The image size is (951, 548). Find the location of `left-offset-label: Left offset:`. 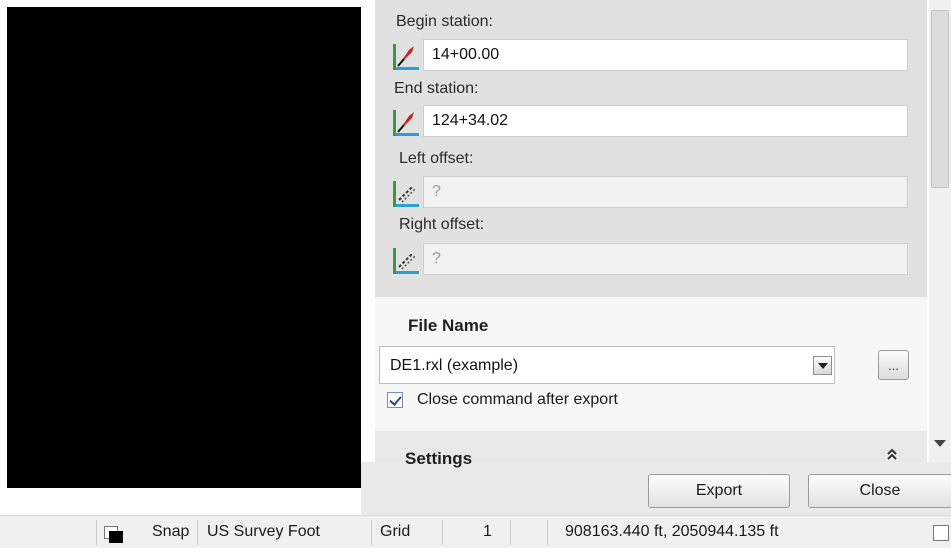

left-offset-label: Left offset: is located at coordinates (436, 158).